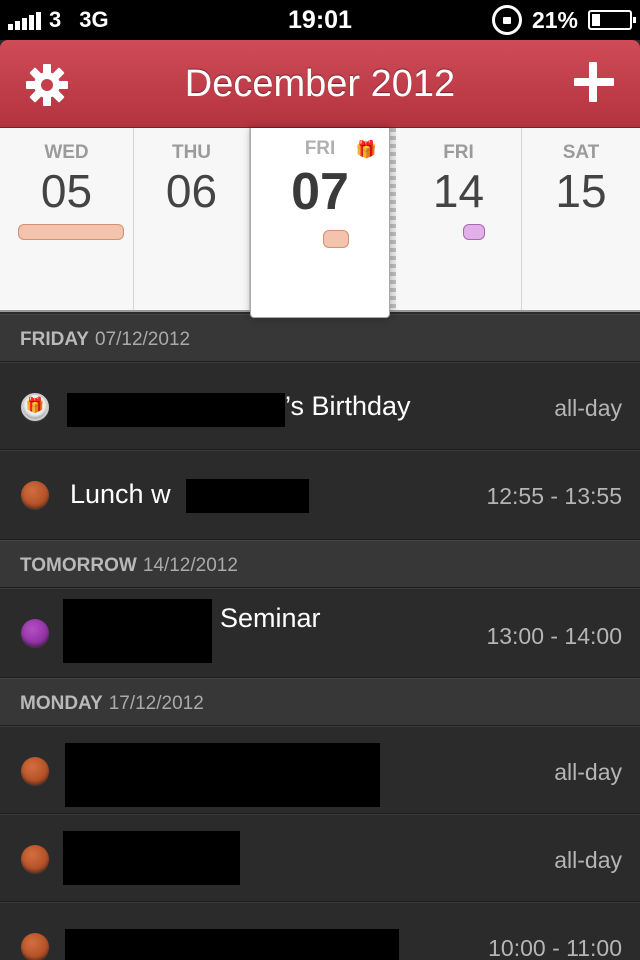 The image size is (640, 960). I want to click on gear-icon, so click(47, 85).